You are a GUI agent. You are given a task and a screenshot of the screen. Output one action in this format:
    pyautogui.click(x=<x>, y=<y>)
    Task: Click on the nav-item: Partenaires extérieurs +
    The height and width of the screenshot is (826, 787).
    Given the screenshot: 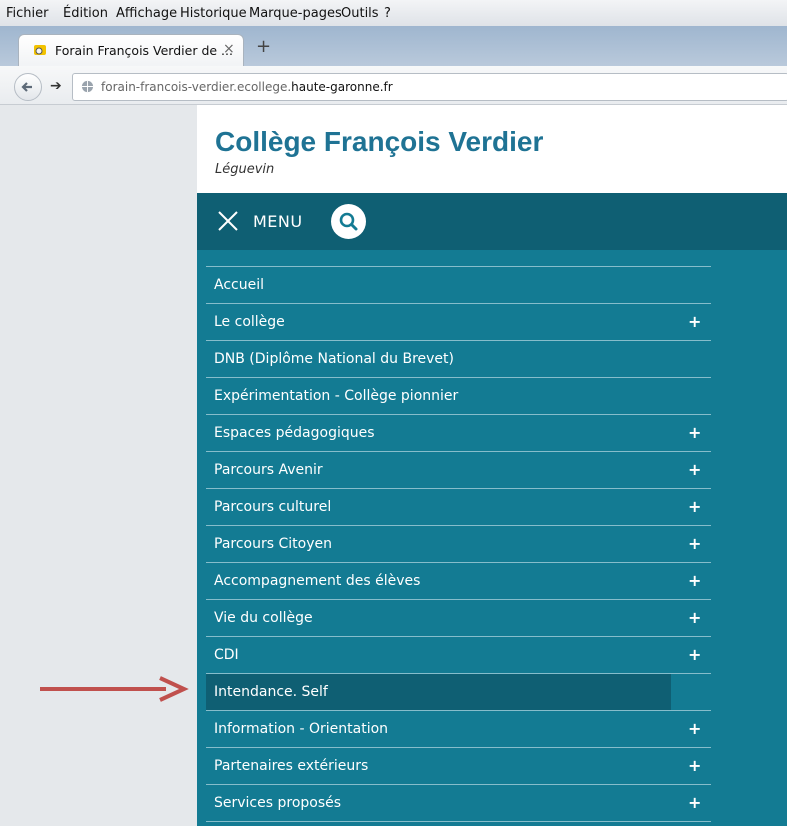 What is the action you would take?
    pyautogui.click(x=458, y=766)
    